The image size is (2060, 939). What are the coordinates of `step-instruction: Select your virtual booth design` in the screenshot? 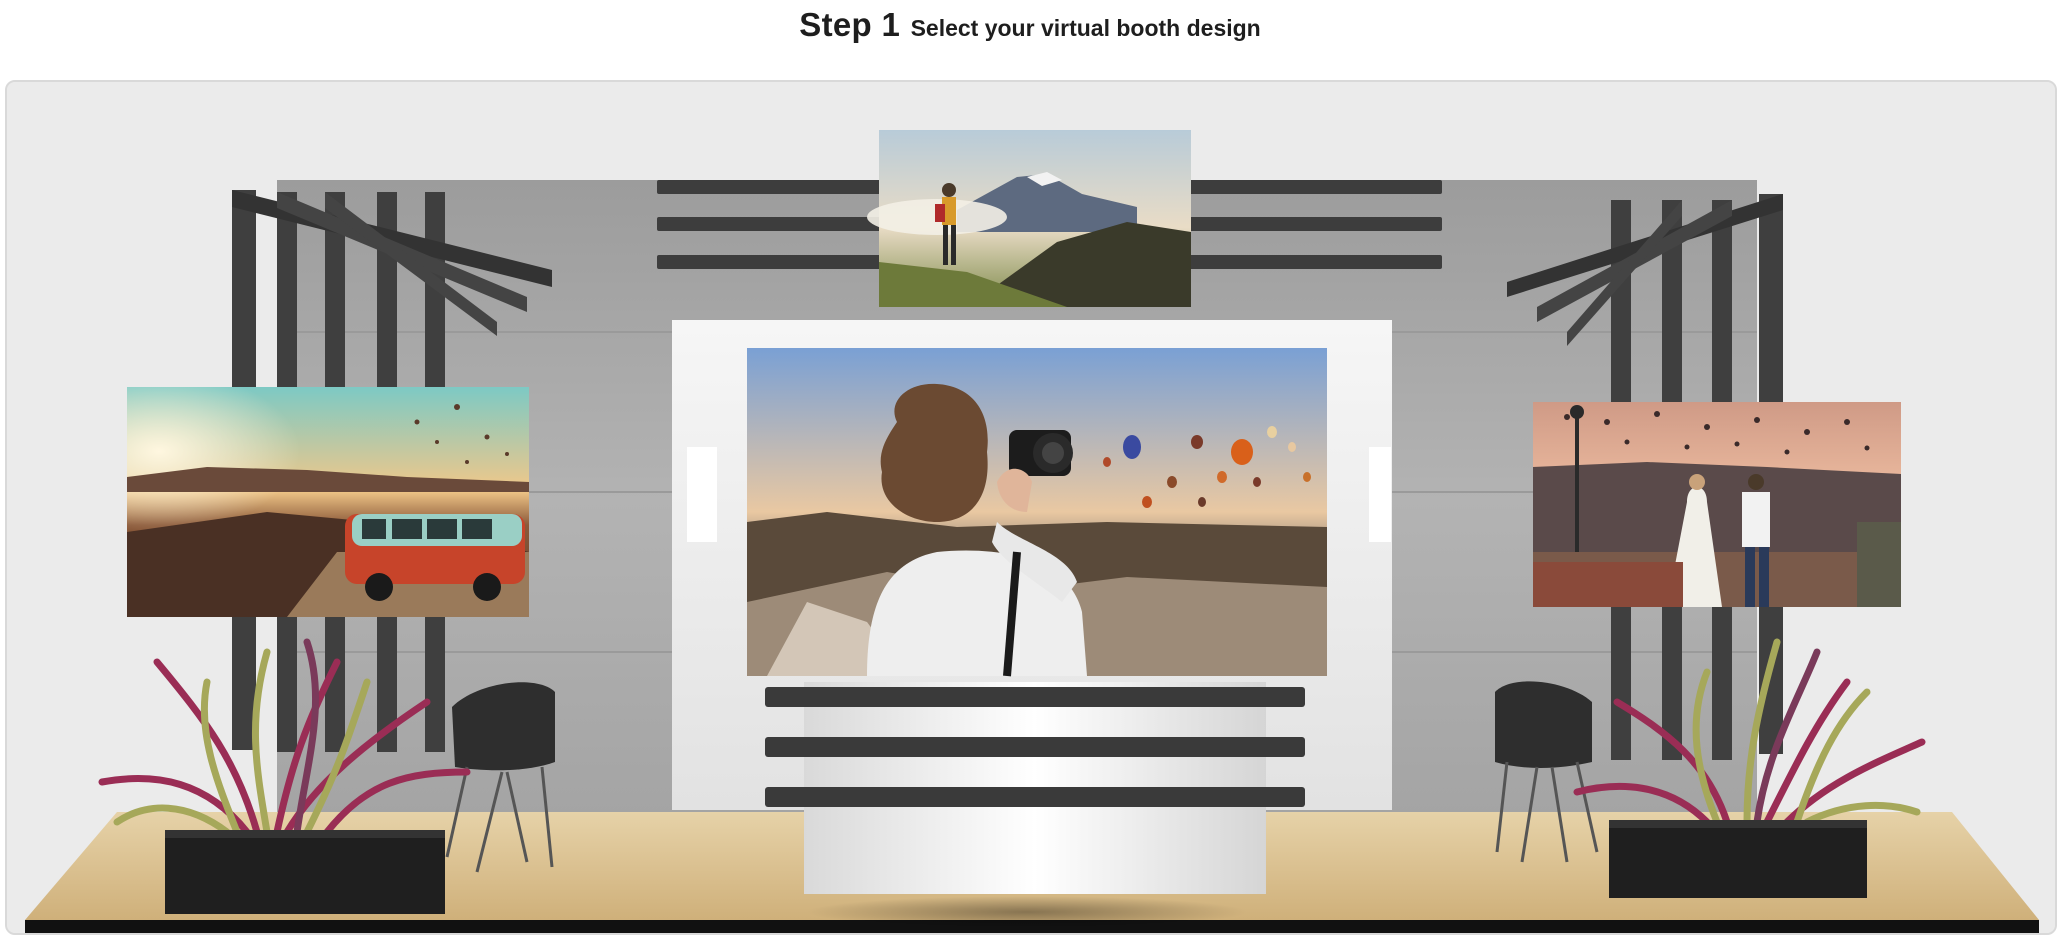 It's located at (1085, 28).